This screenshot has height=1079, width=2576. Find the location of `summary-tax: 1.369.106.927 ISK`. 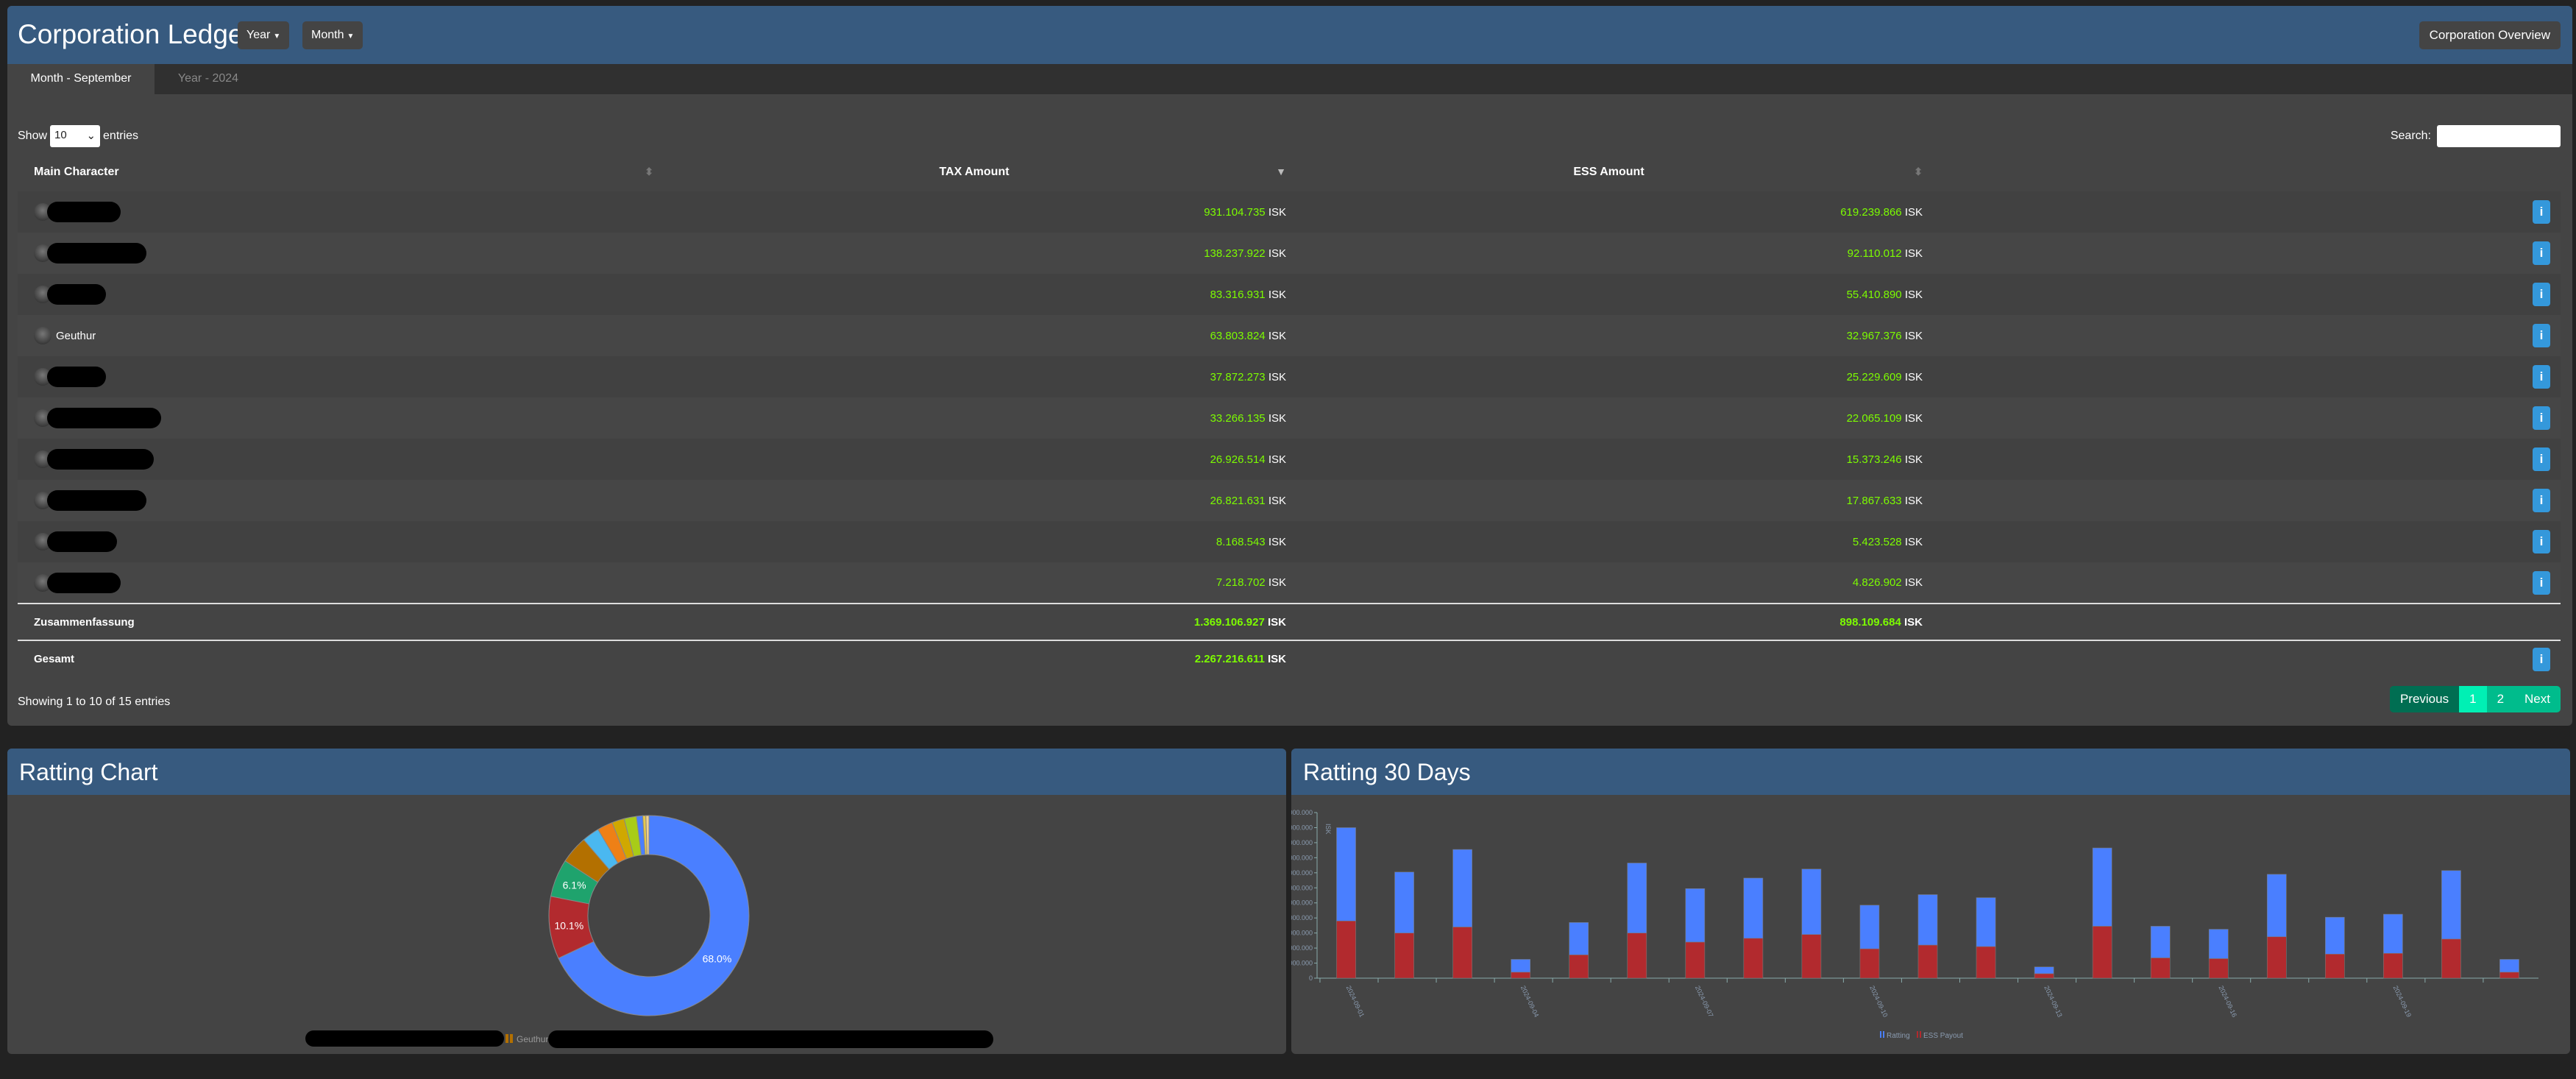

summary-tax: 1.369.106.927 ISK is located at coordinates (974, 621).